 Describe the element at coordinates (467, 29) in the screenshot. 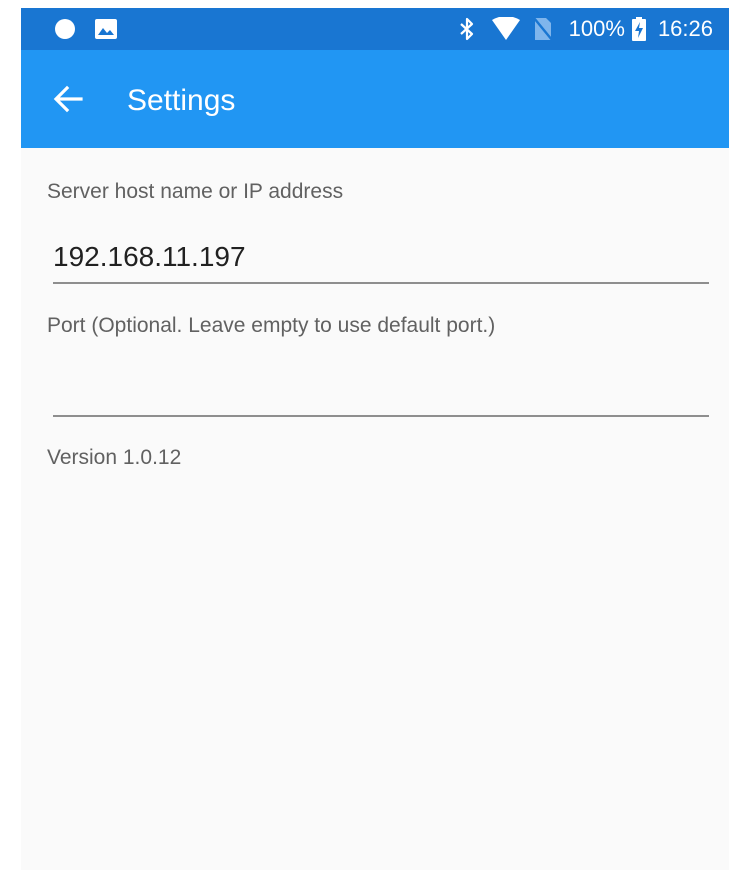

I see `bluetooth-icon` at that location.